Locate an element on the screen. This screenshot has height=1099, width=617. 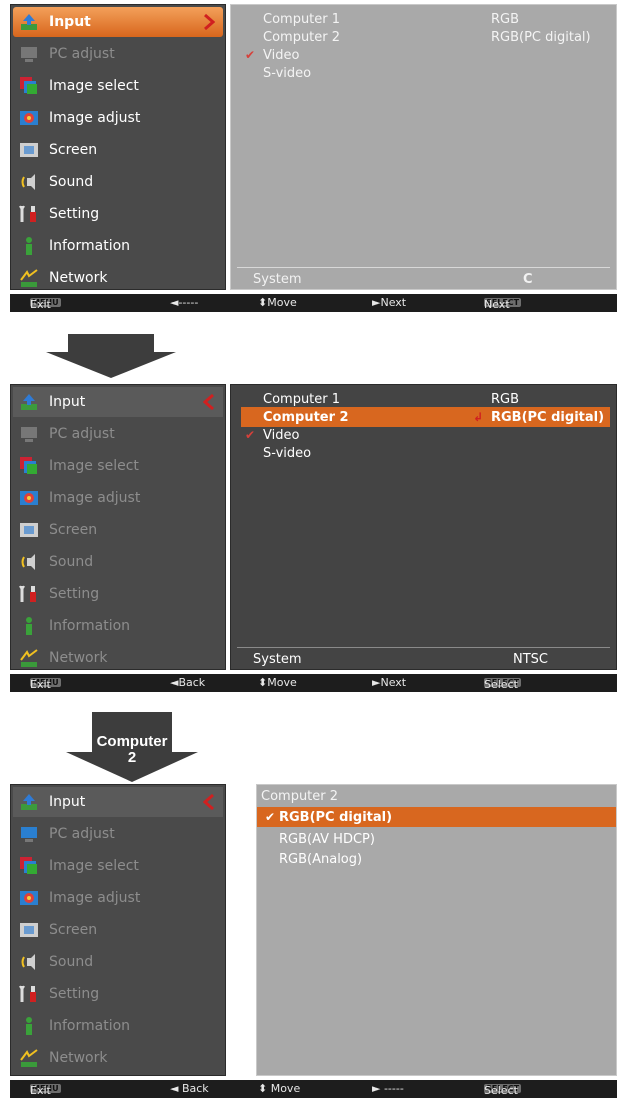
system-row: System NTSC is located at coordinates (423, 658).